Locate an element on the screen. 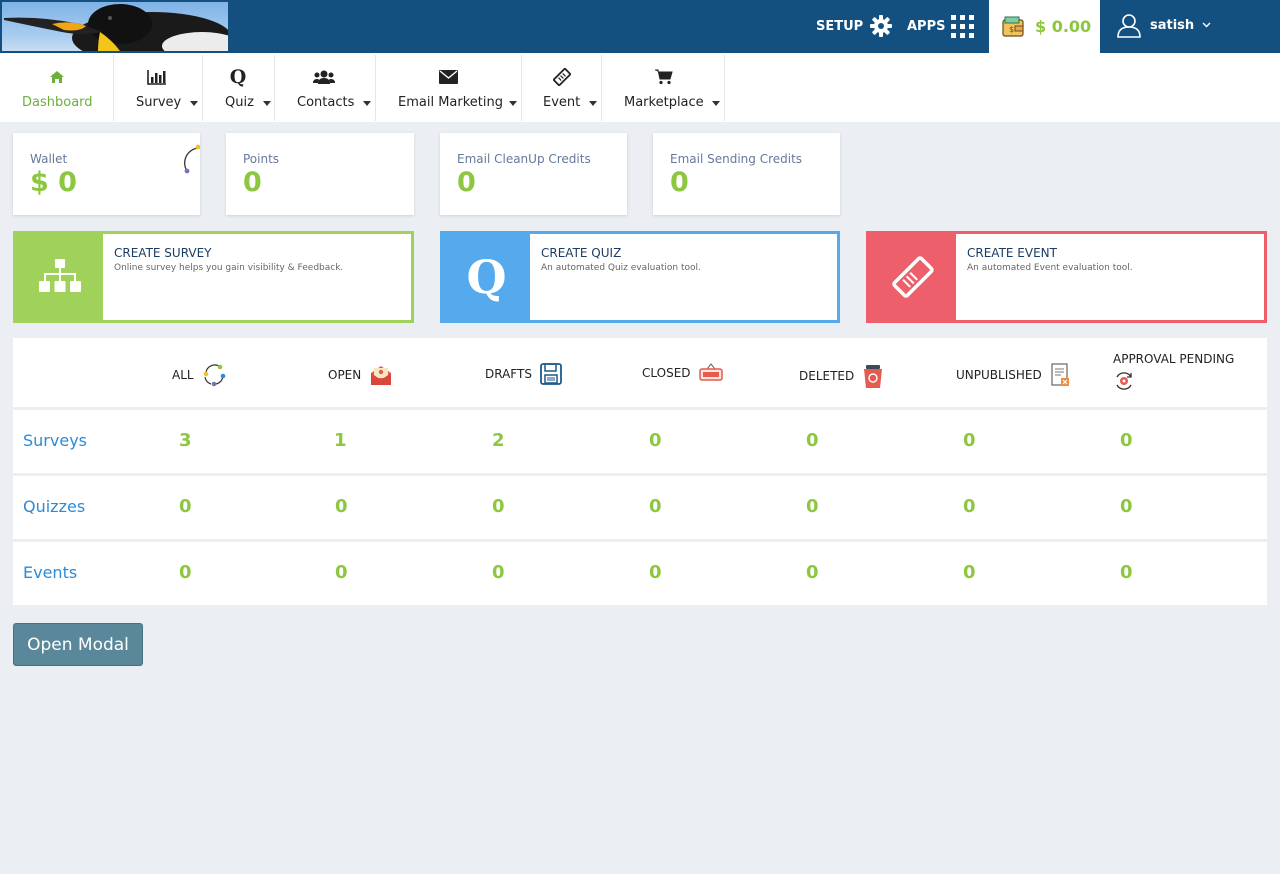 This screenshot has height=874, width=1280. nav-item-dashboard: Dashboard is located at coordinates (57, 88).